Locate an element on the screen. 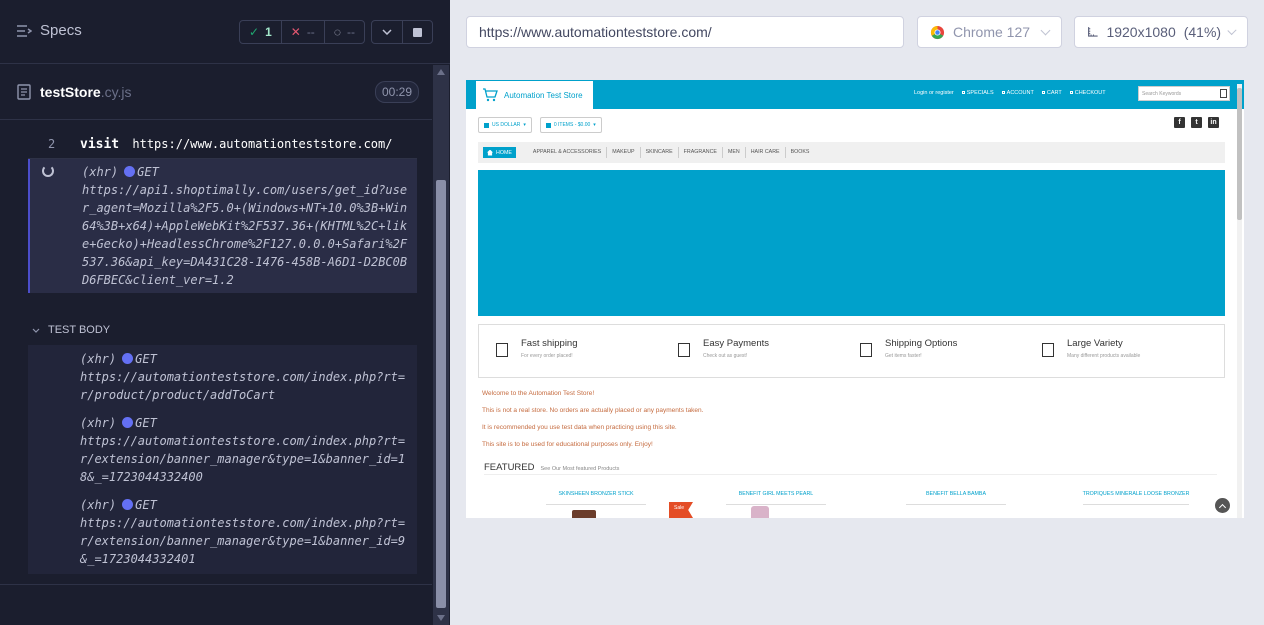  product-card: TROPIQUES MINERALE LOOSE BRONZER is located at coordinates (1136, 493).